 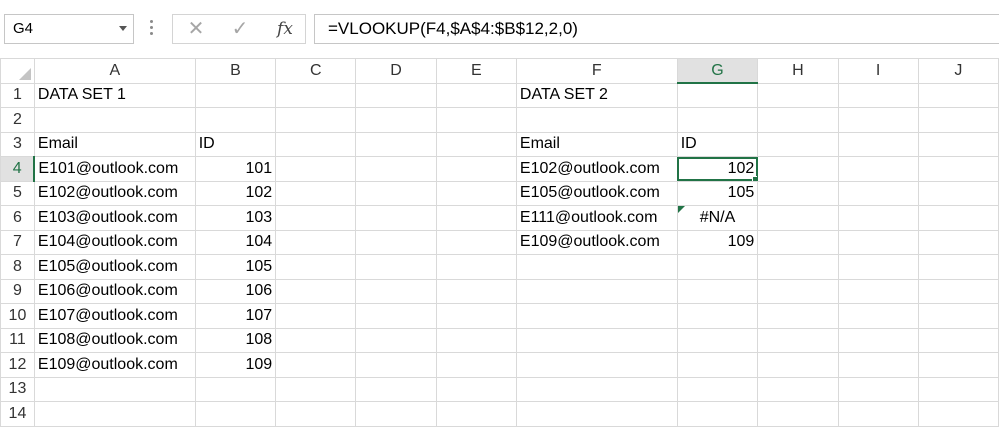 What do you see at coordinates (596, 365) in the screenshot?
I see `cell-f12` at bounding box center [596, 365].